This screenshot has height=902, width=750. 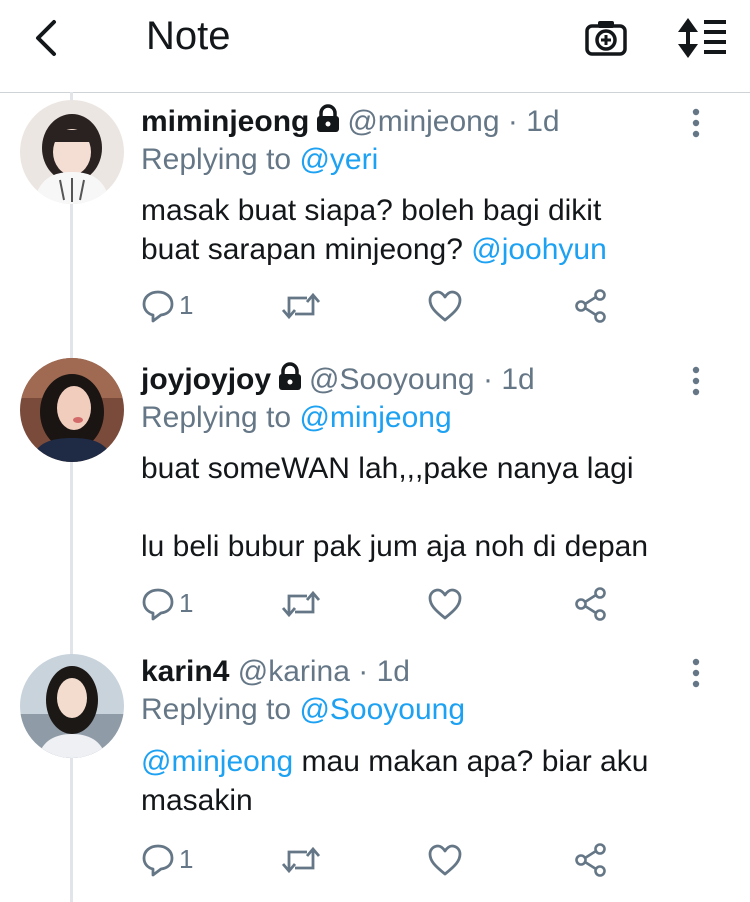 I want to click on mention-link: @Sooyoung, so click(x=382, y=709).